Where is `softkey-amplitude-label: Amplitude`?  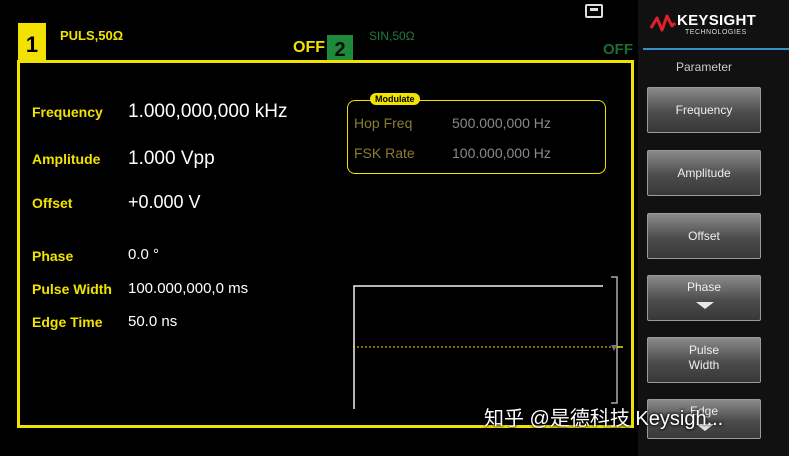 softkey-amplitude-label: Amplitude is located at coordinates (704, 173).